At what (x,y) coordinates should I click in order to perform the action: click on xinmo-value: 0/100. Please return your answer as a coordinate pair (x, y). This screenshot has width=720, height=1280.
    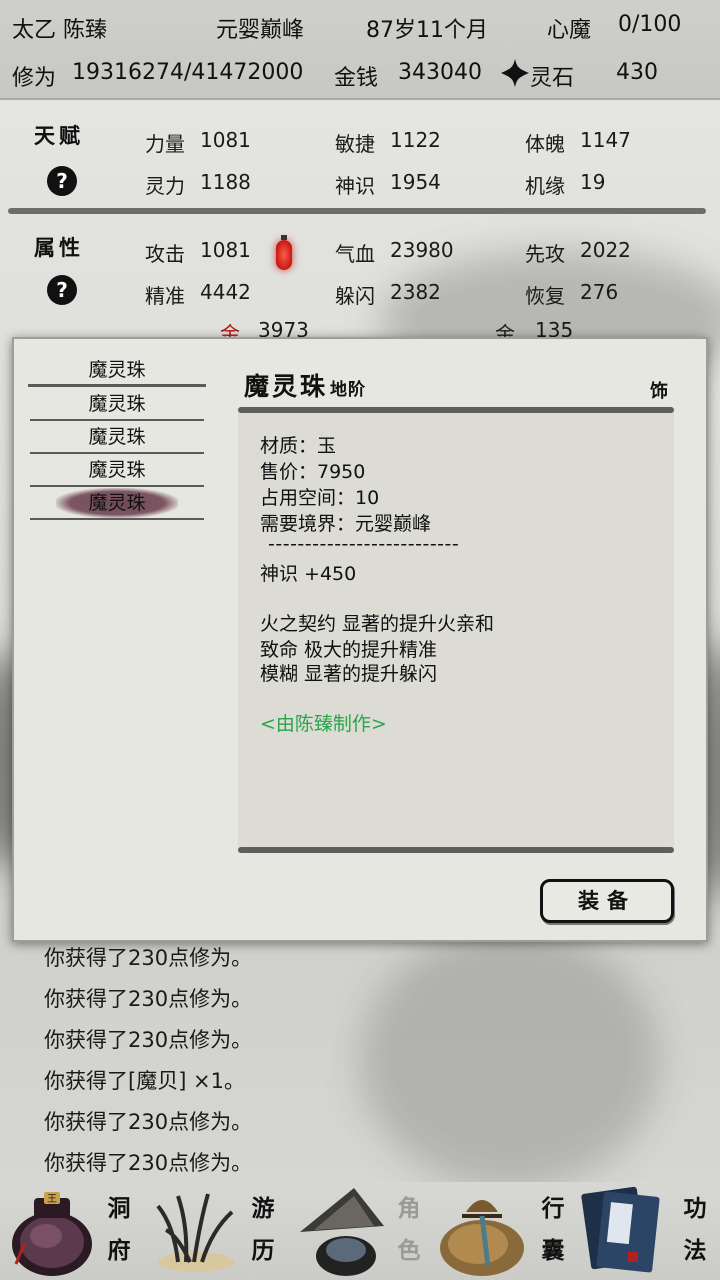
    Looking at the image, I should click on (650, 24).